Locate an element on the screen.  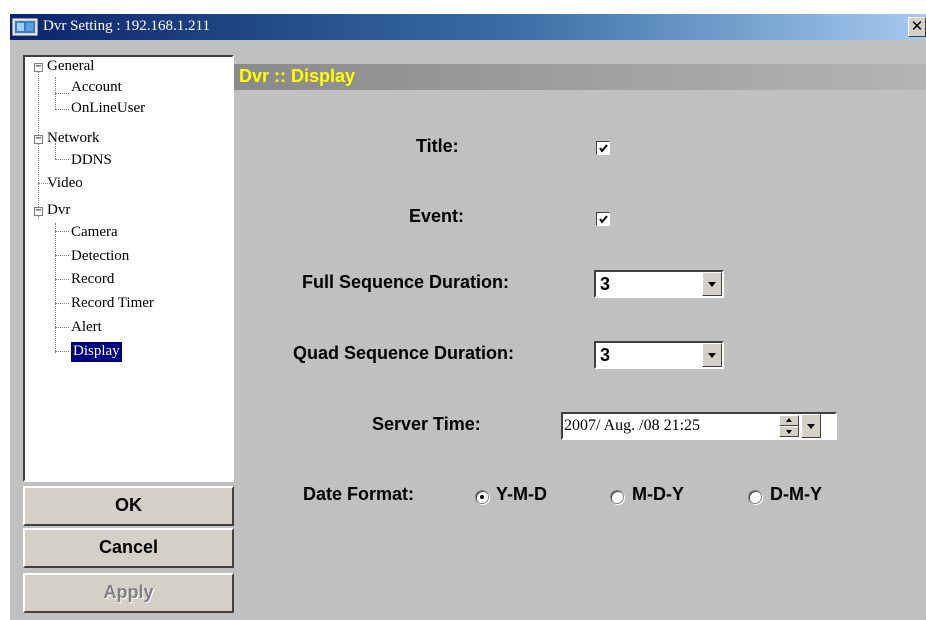
tree-item-record-timer: Record Timer is located at coordinates (112, 304).